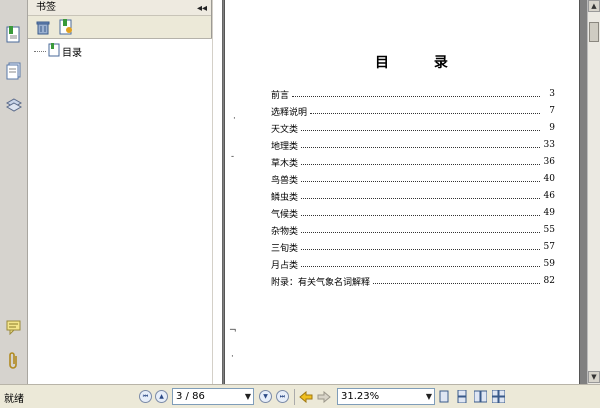 The width and height of the screenshot is (600, 408). What do you see at coordinates (14, 35) in the screenshot?
I see `bookmarks-icon` at bounding box center [14, 35].